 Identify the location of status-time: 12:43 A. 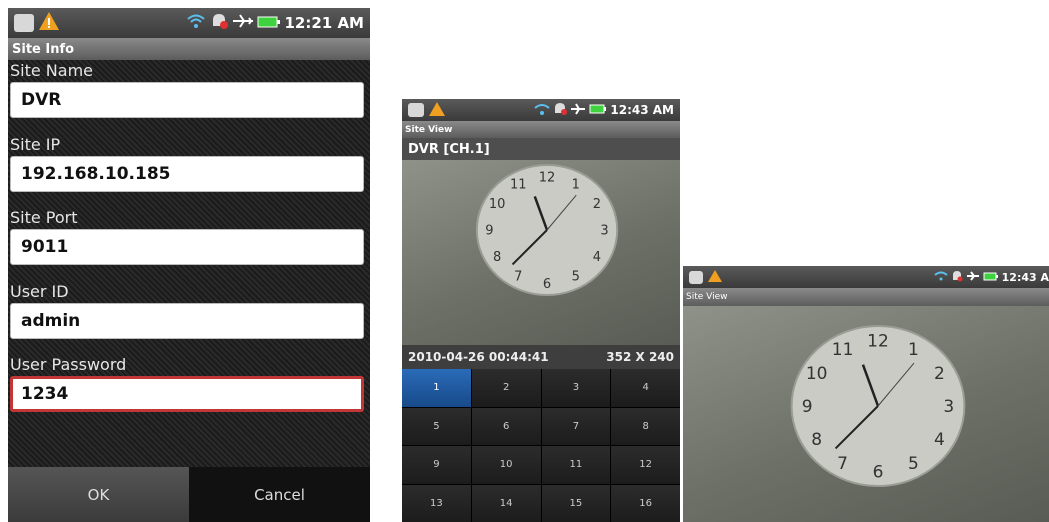
(1025, 277).